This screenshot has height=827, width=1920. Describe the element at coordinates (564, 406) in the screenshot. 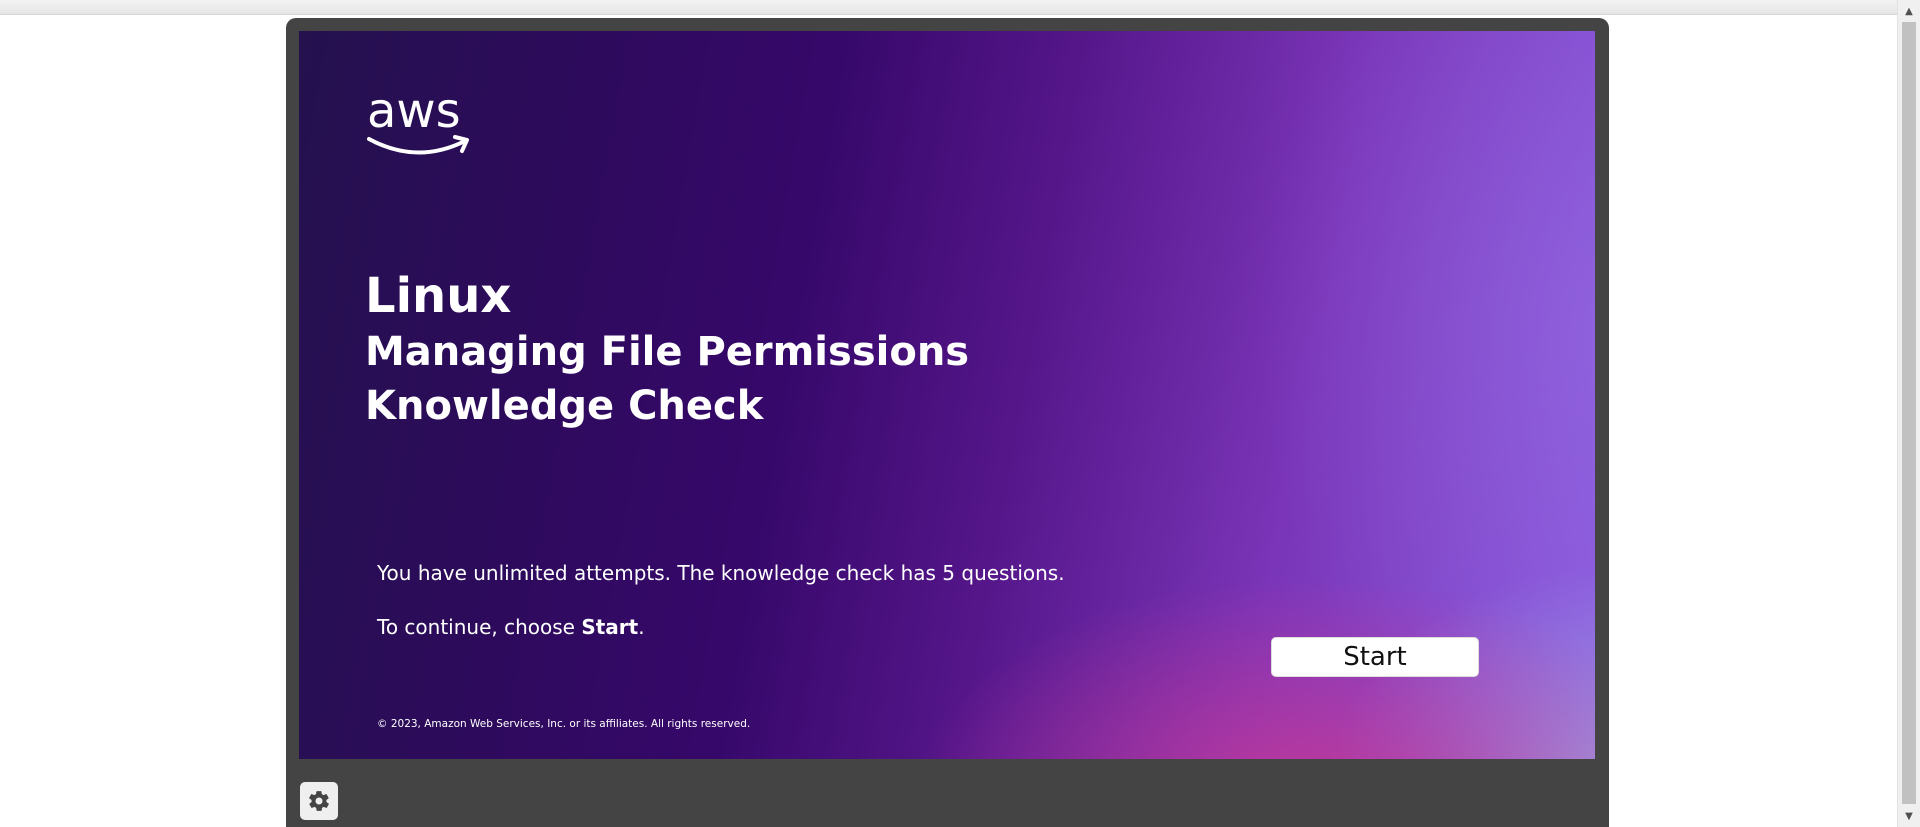

I see `section-title: Knowledge Check` at that location.